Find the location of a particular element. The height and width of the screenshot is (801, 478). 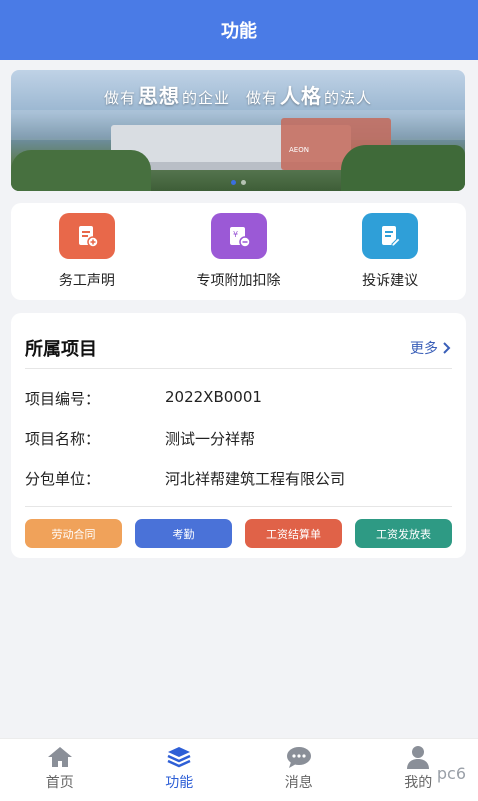

user-icon is located at coordinates (418, 757).